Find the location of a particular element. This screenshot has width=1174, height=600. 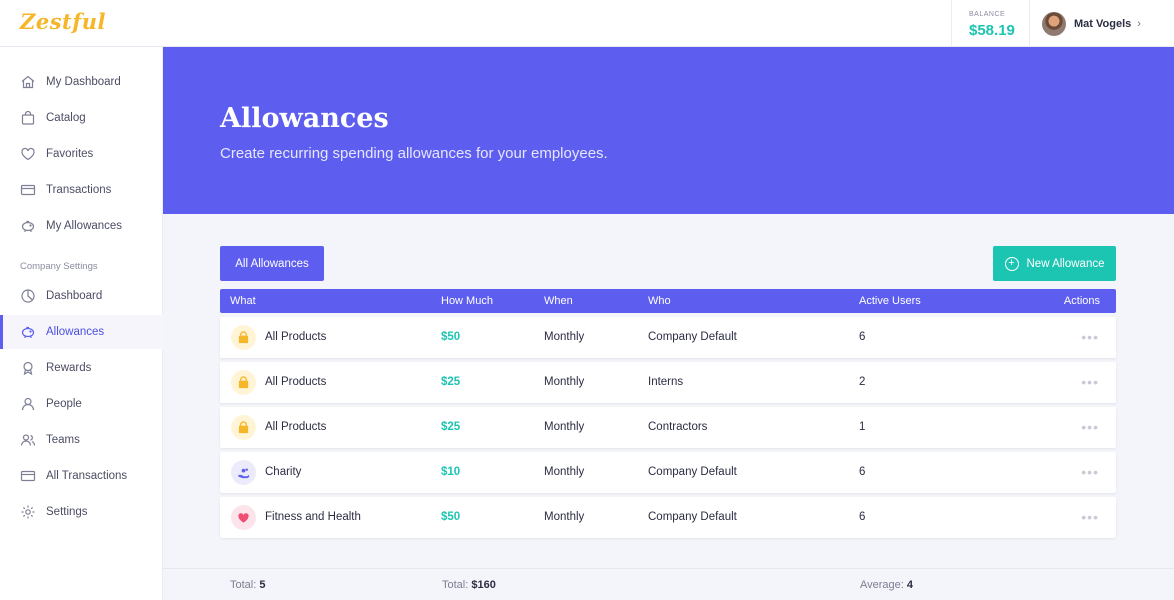

balance-label: BALANCE is located at coordinates (987, 14).